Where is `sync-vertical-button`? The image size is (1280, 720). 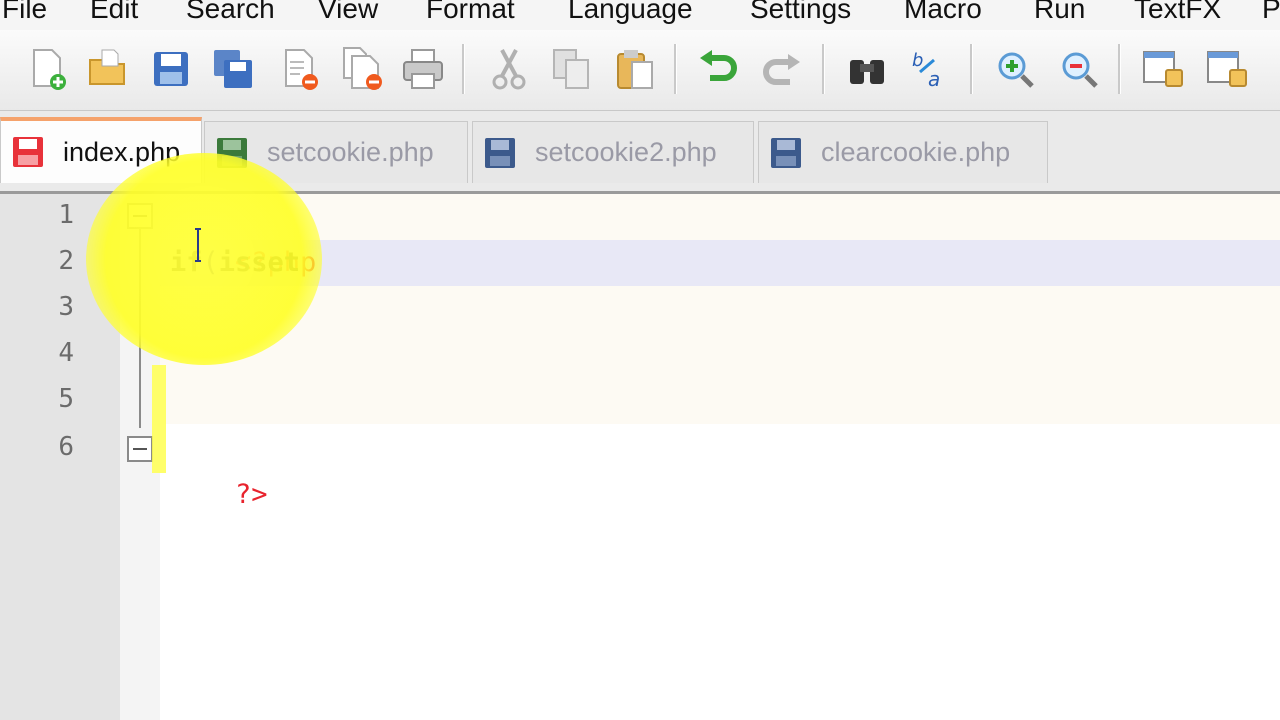
sync-vertical-button is located at coordinates (1163, 69).